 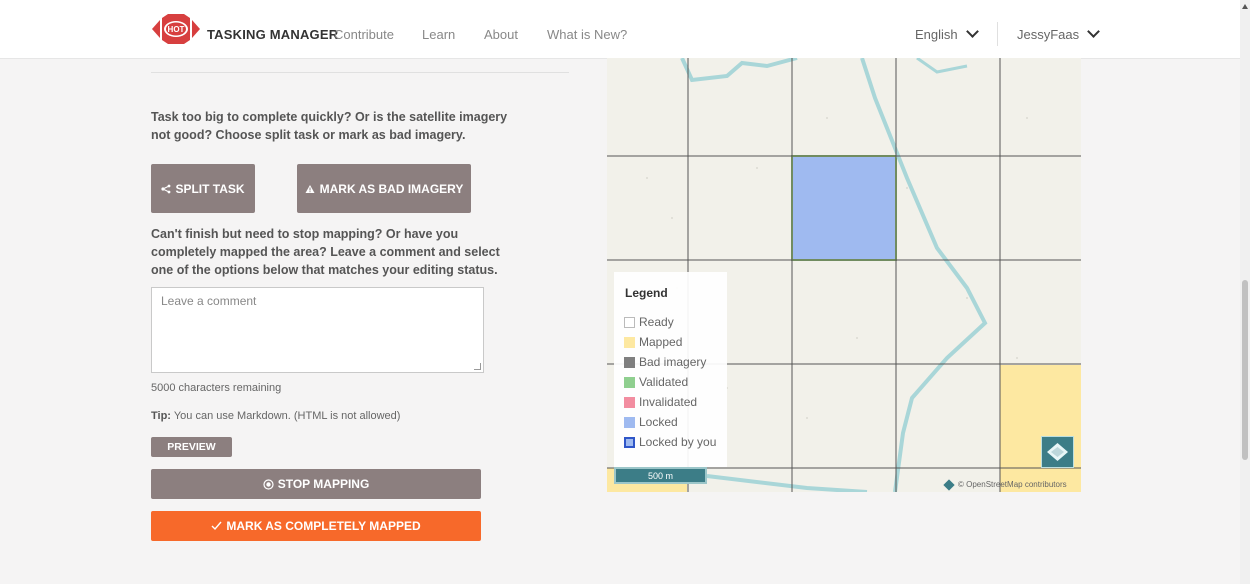 What do you see at coordinates (501, 34) in the screenshot?
I see `nav-about: About` at bounding box center [501, 34].